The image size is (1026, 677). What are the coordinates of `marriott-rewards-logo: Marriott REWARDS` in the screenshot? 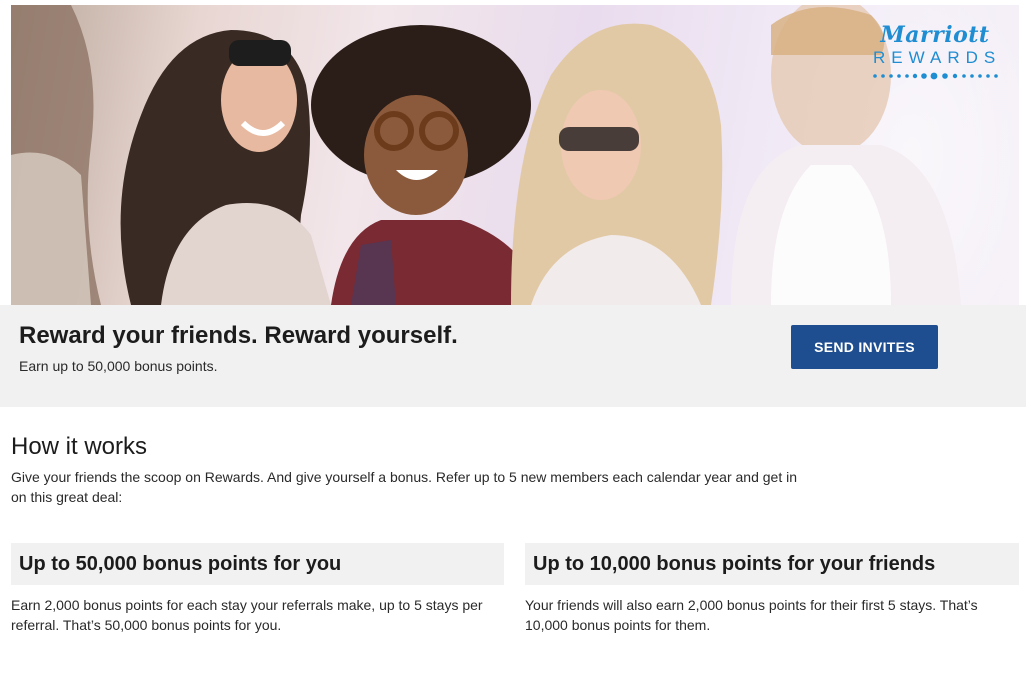 It's located at (935, 52).